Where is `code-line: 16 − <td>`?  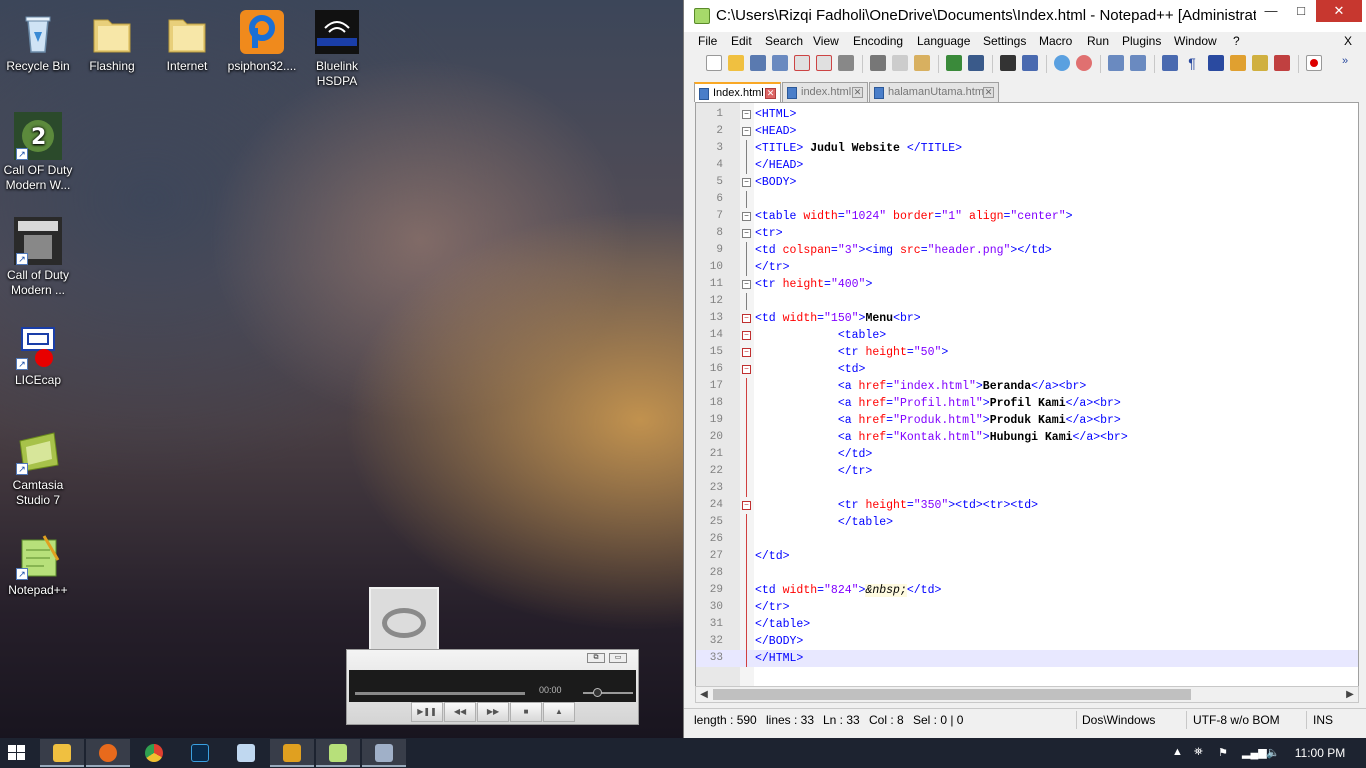
code-line: 16 − <td> is located at coordinates (1027, 369).